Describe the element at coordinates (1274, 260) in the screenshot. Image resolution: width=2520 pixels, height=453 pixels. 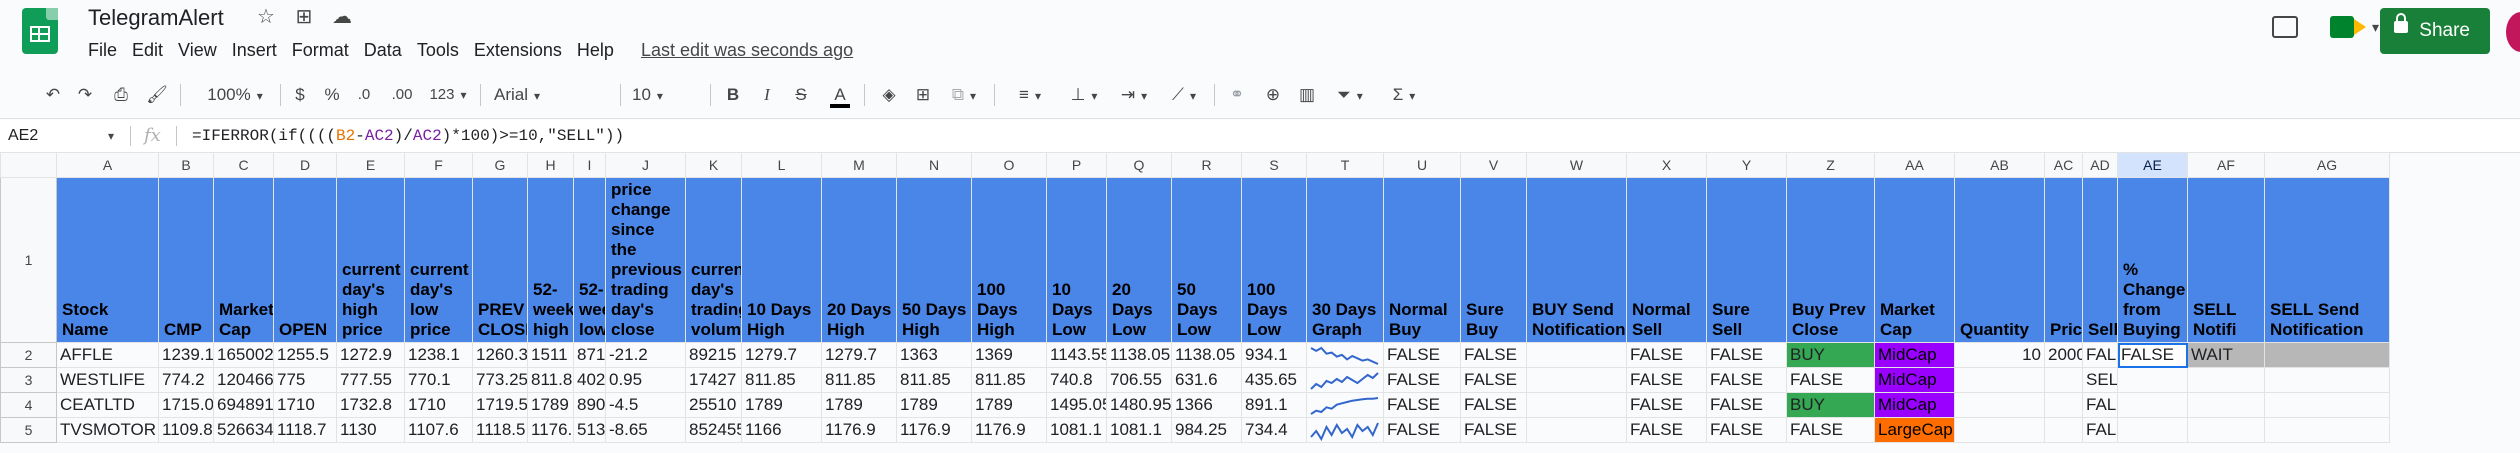
I see `header-cell: 100 Days Low` at that location.